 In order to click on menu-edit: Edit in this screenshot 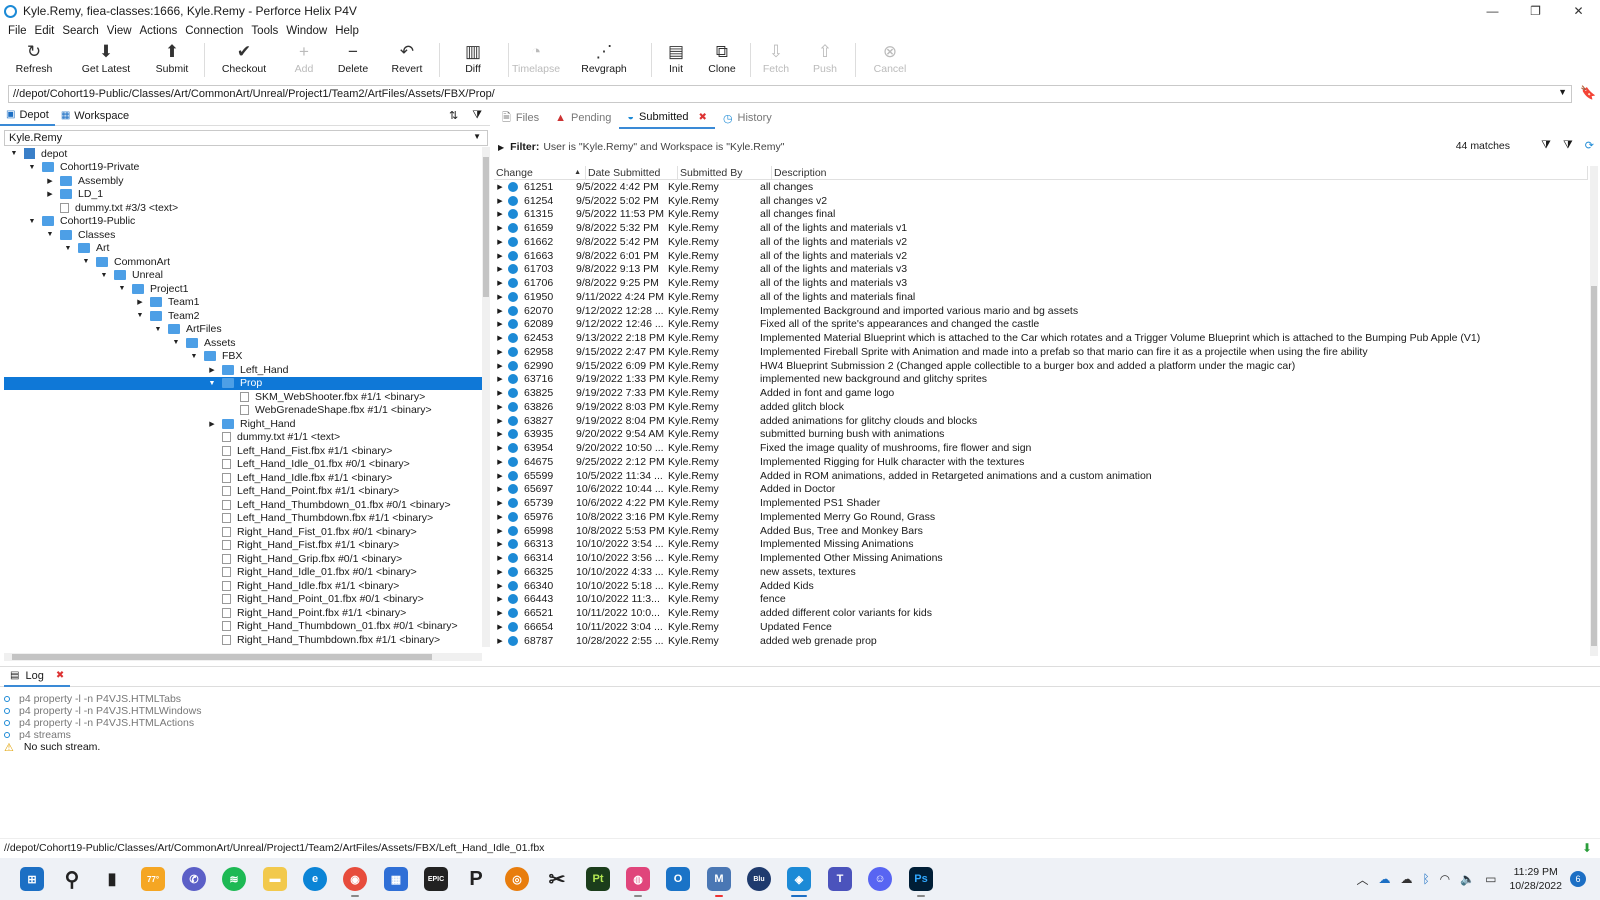, I will do `click(45, 31)`.